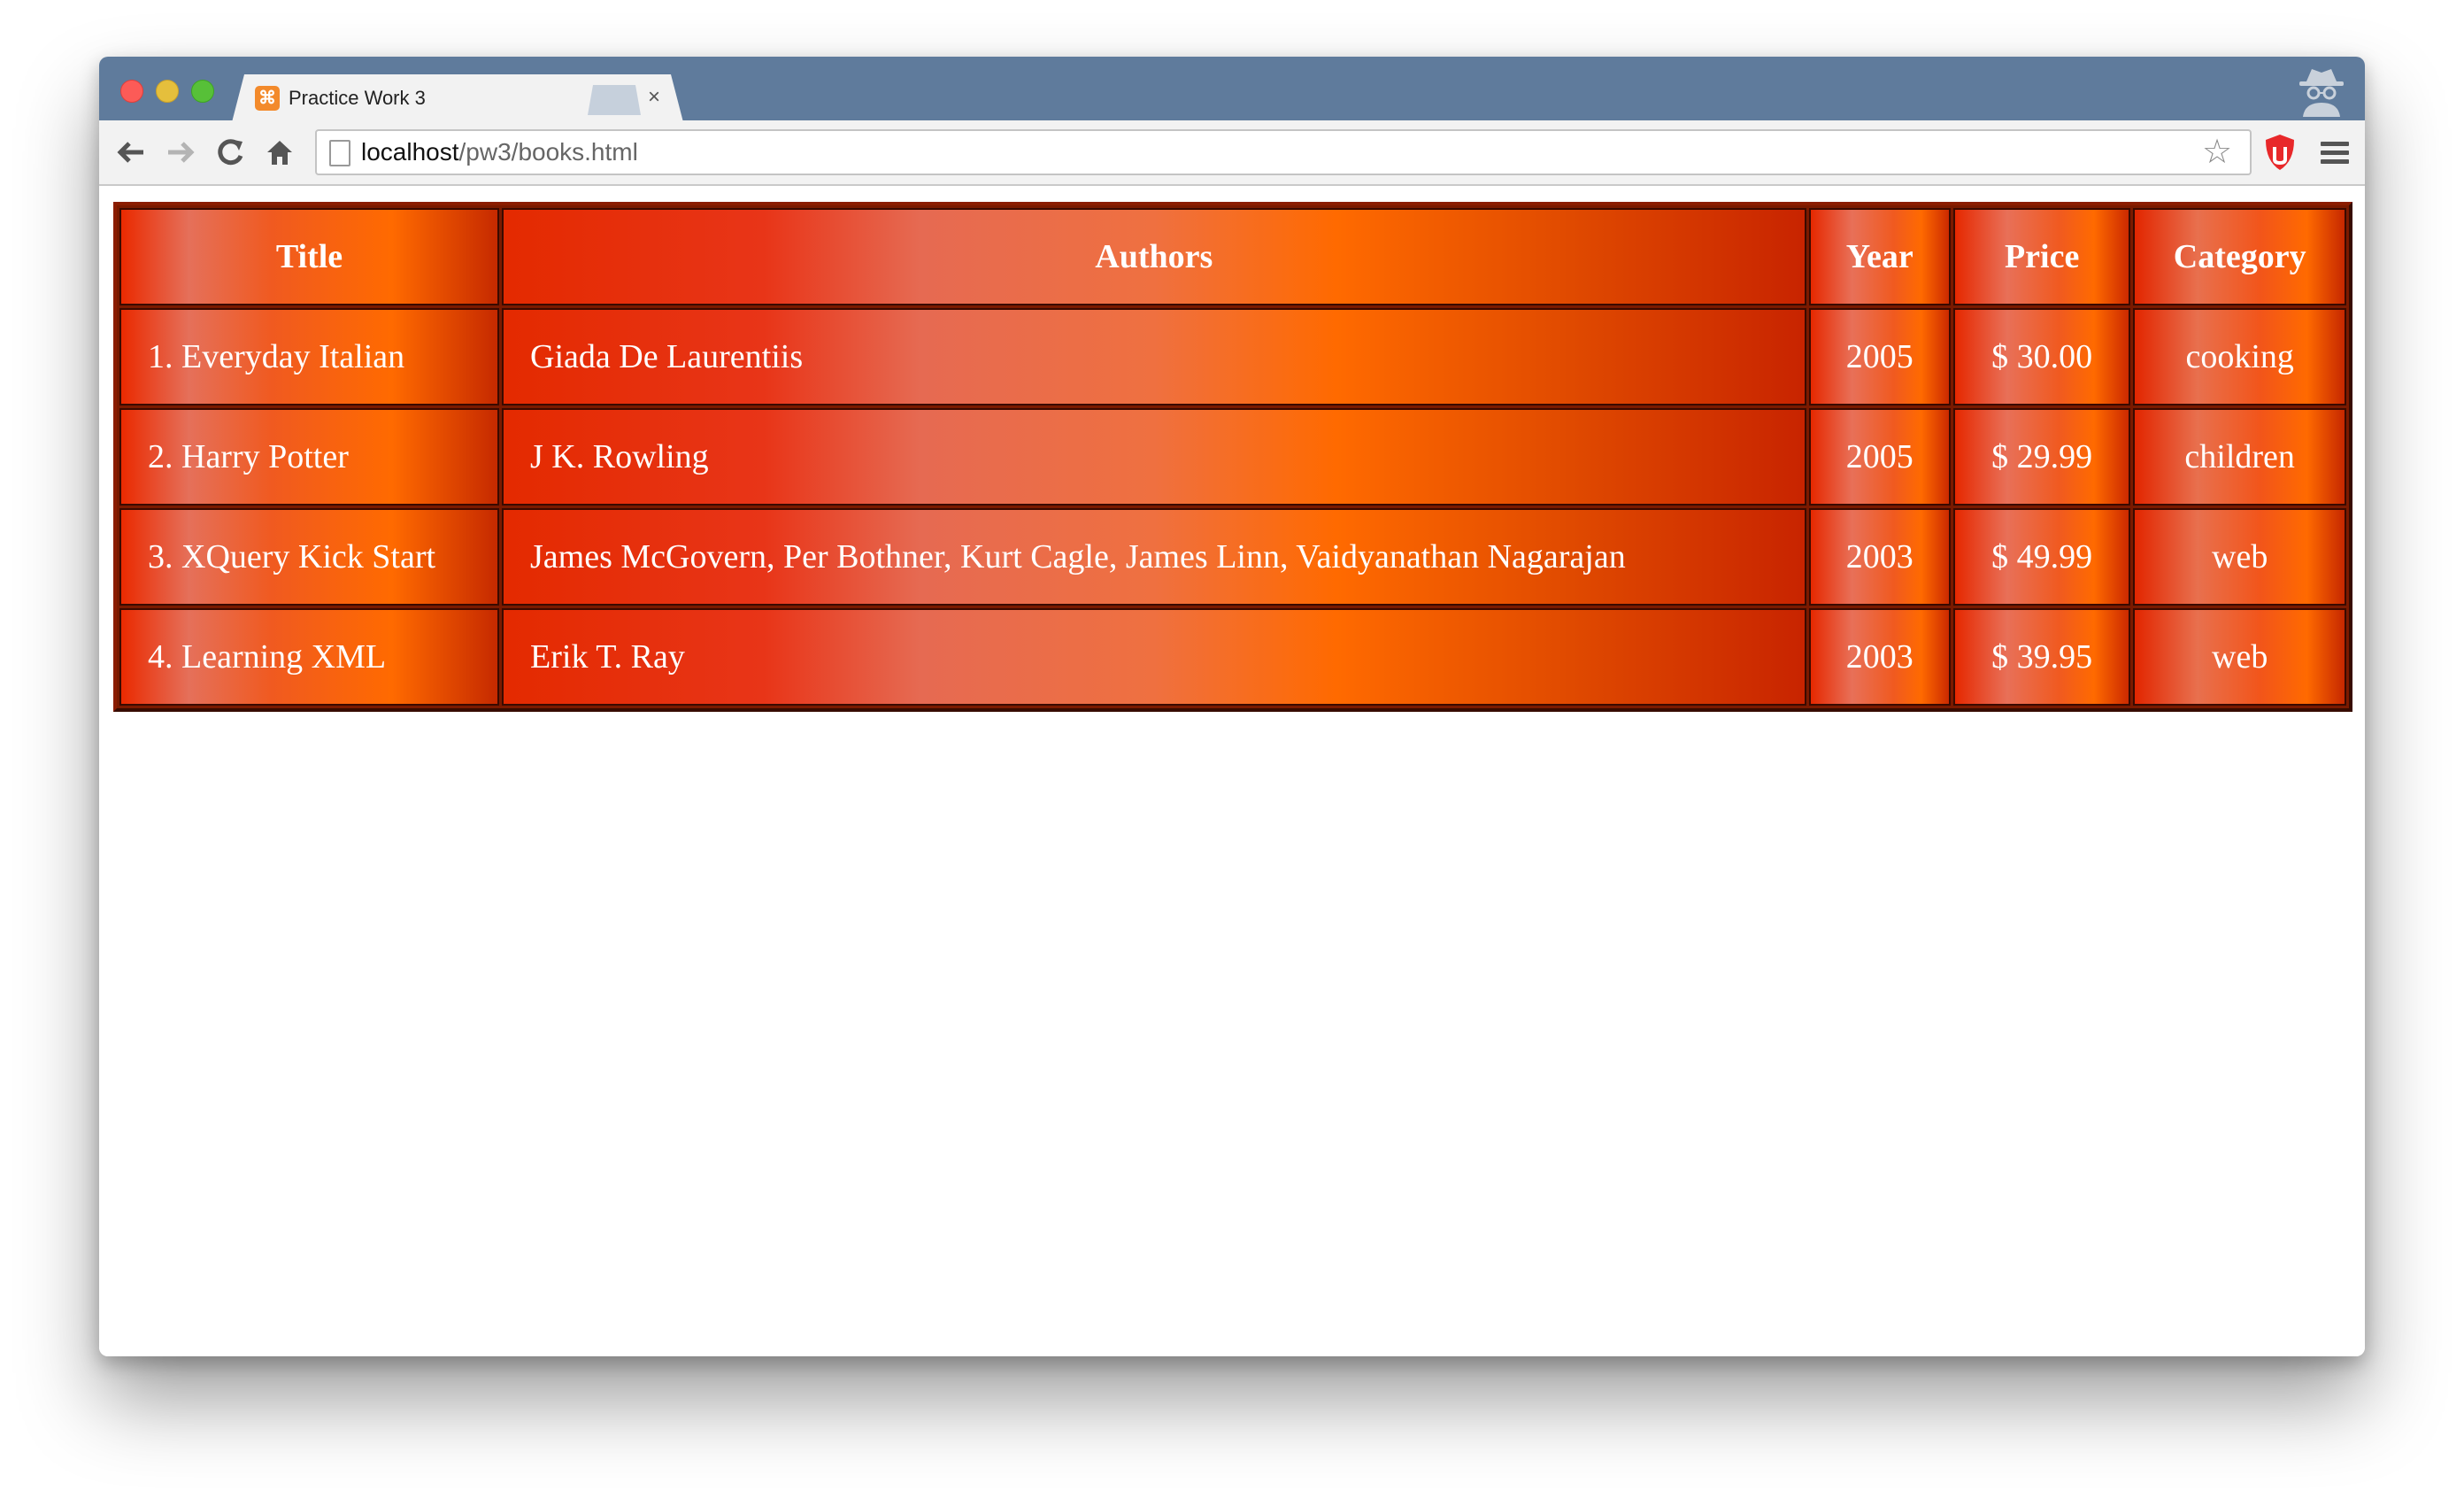 Image resolution: width=2464 pixels, height=1498 pixels. What do you see at coordinates (1154, 256) in the screenshot?
I see `header-authors: Authors` at bounding box center [1154, 256].